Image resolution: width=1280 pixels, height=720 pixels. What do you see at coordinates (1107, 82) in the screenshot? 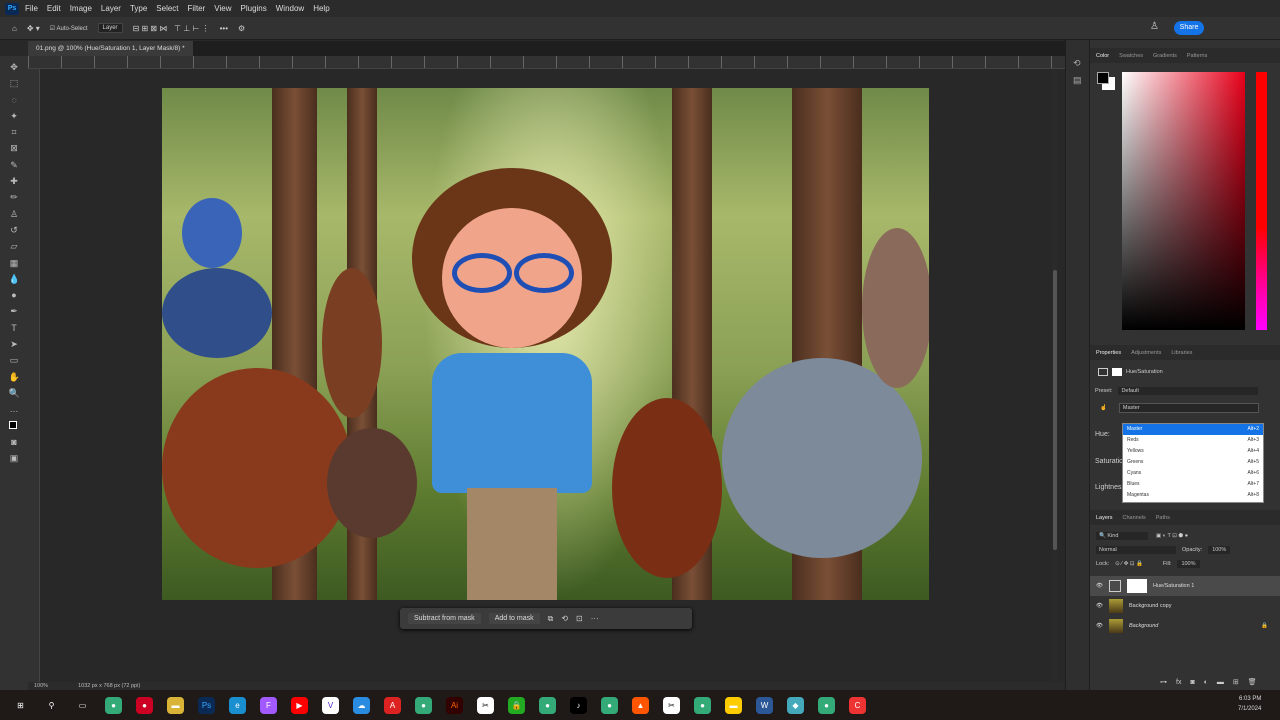
I see `foreground-background-swatch` at bounding box center [1107, 82].